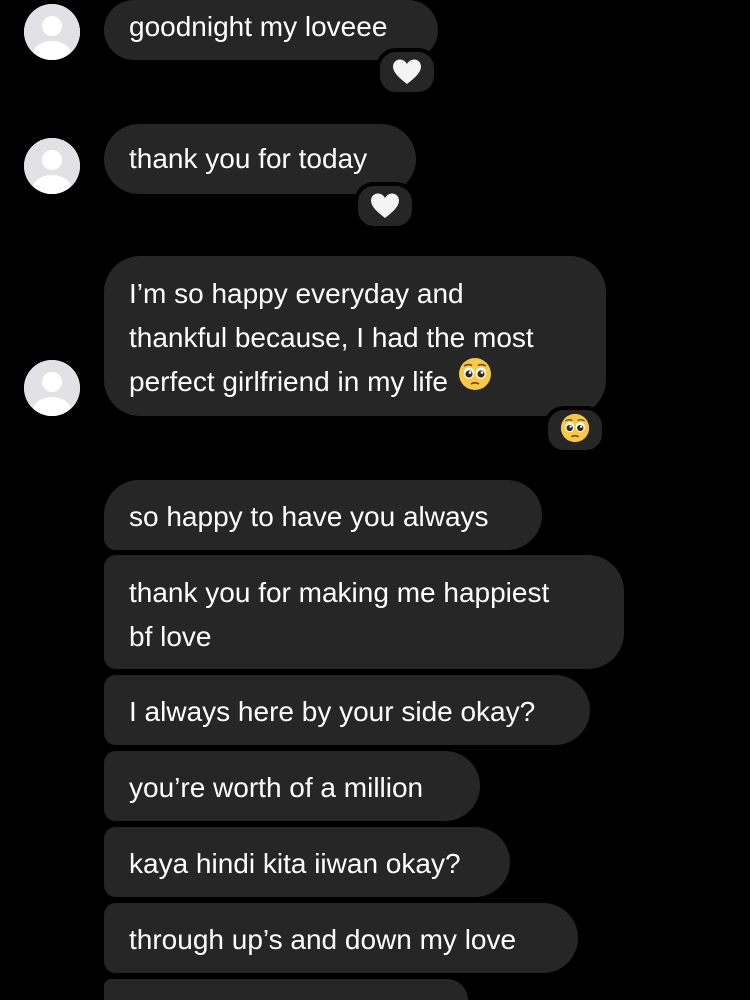  I want to click on message-bubble: through up’s and down my love, so click(341, 938).